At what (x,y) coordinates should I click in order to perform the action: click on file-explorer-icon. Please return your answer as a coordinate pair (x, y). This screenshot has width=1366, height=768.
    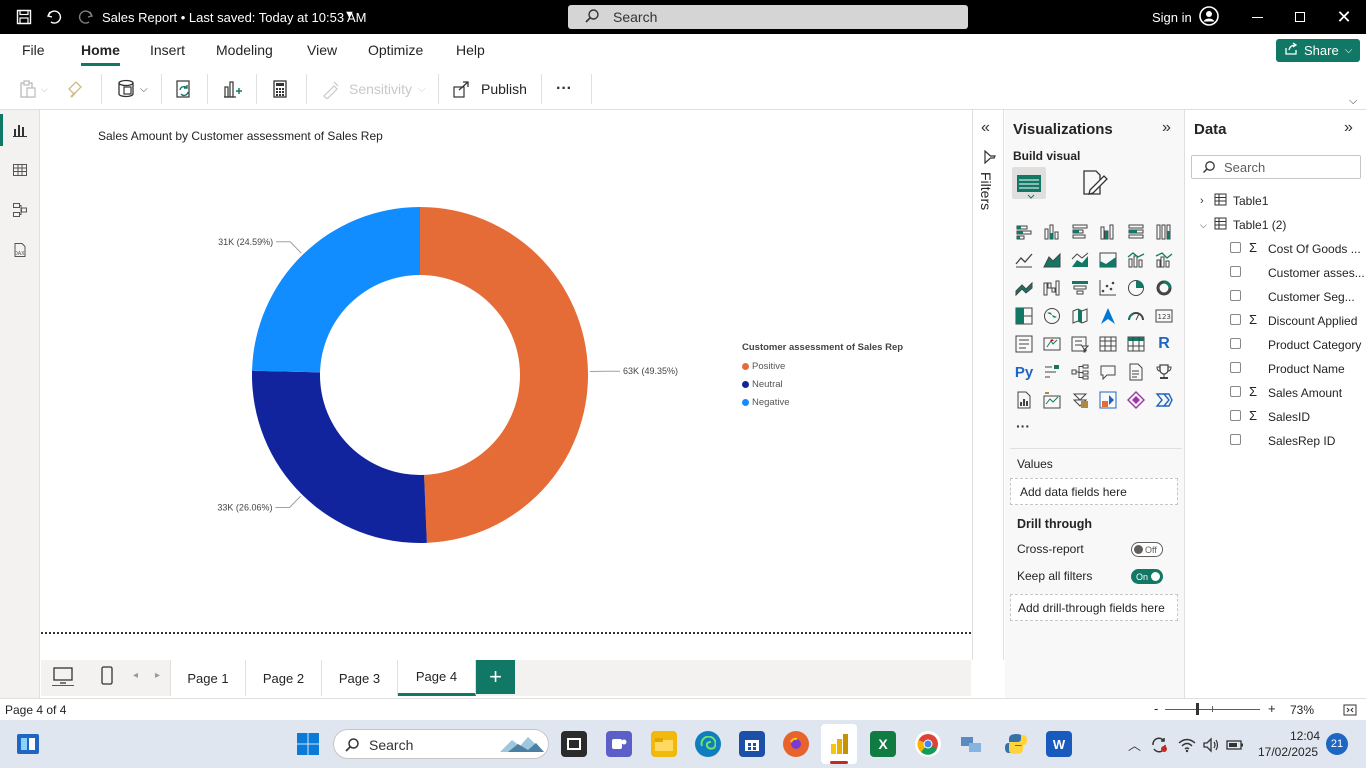
    Looking at the image, I should click on (664, 744).